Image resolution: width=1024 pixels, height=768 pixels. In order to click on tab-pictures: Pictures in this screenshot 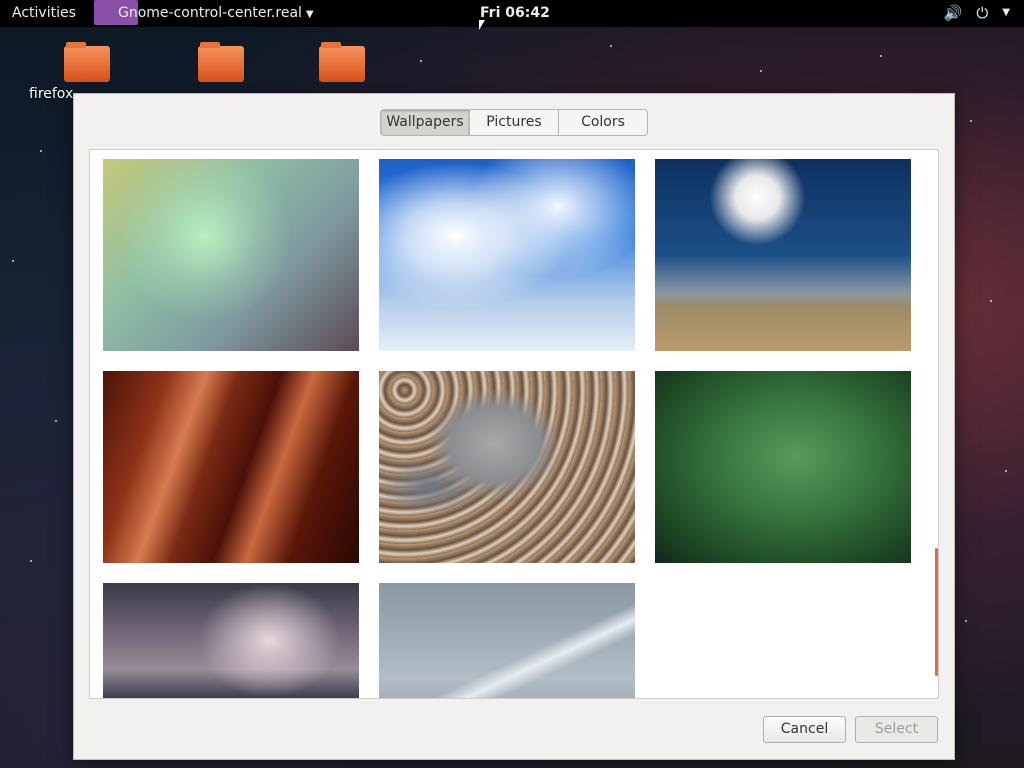, I will do `click(514, 122)`.